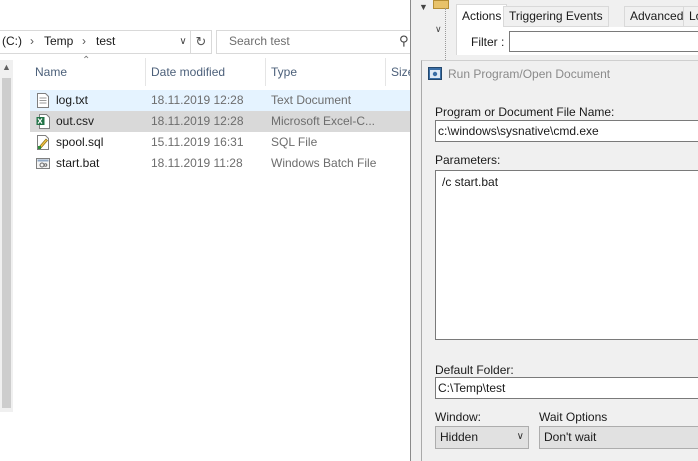 The width and height of the screenshot is (698, 461). I want to click on default-folder-input: C:\Temp\test, so click(566, 388).